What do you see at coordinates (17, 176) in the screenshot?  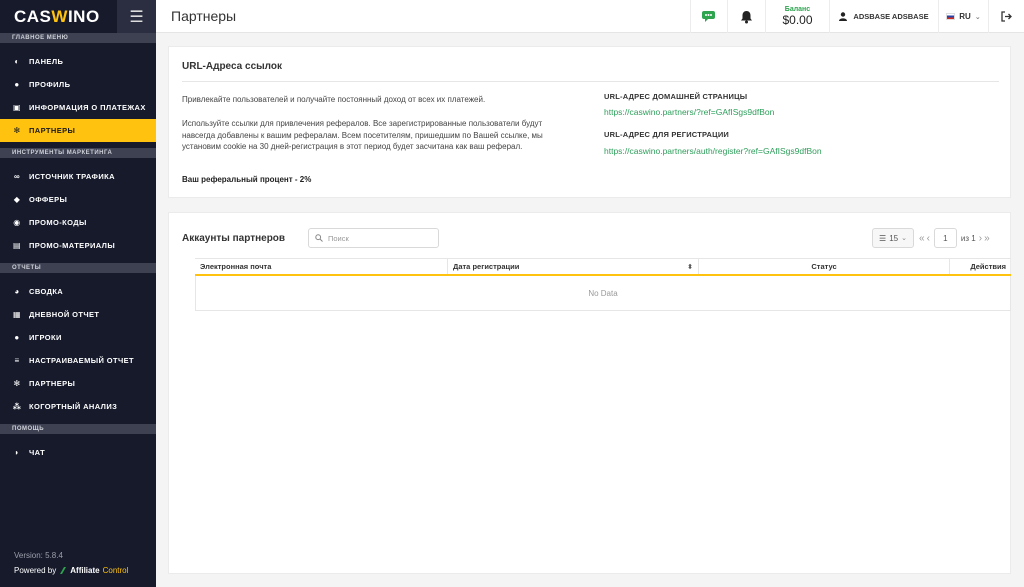 I see `link-icon: ∞` at bounding box center [17, 176].